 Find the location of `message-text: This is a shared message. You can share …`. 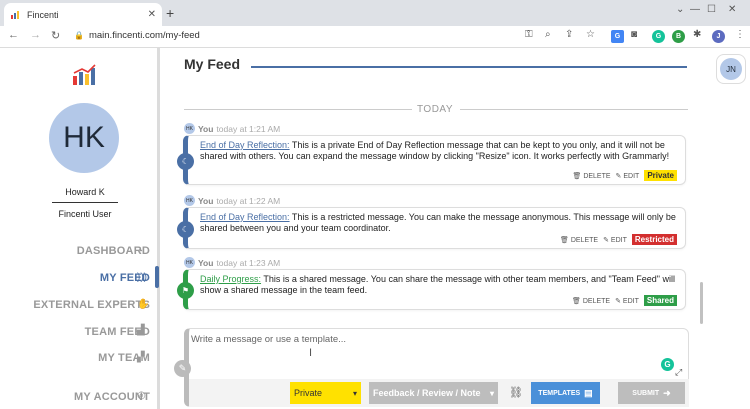

message-text: This is a shared message. You can share … is located at coordinates (437, 284).